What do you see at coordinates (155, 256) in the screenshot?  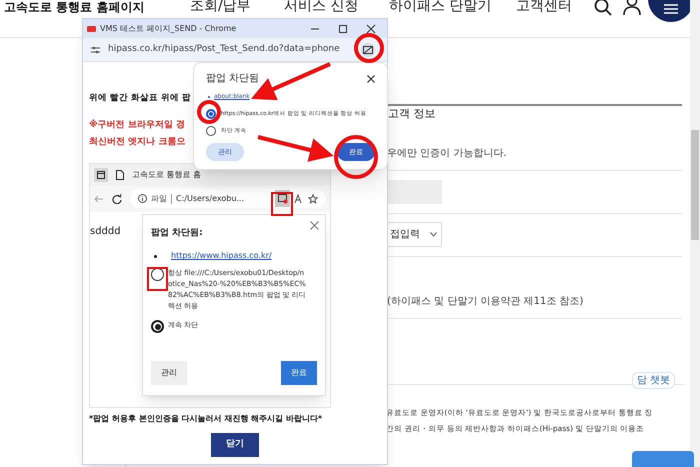 I see `bullet-icon` at bounding box center [155, 256].